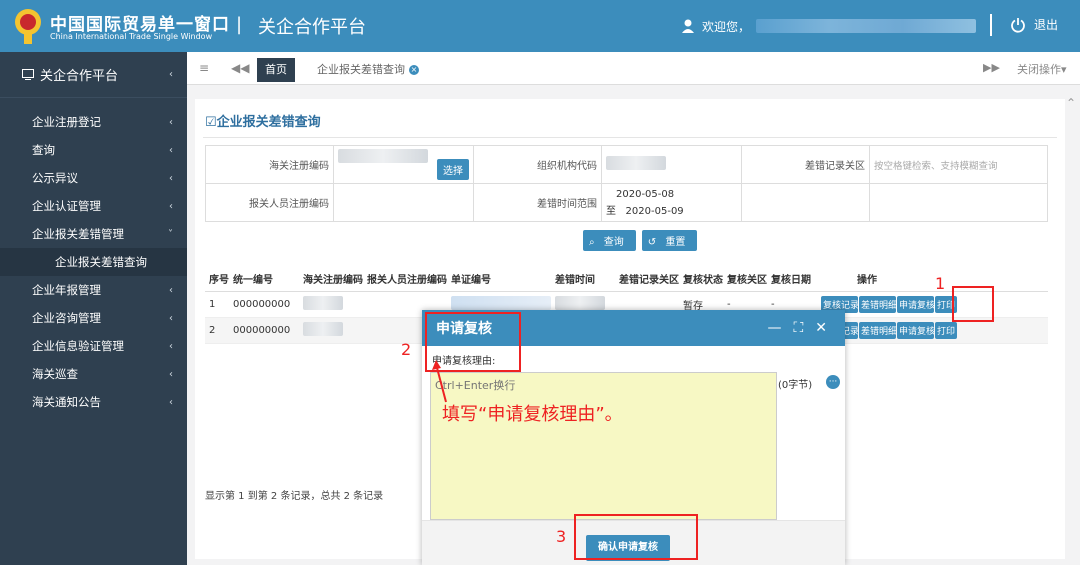  Describe the element at coordinates (403, 202) in the screenshot. I see `declarant-code-input` at that location.